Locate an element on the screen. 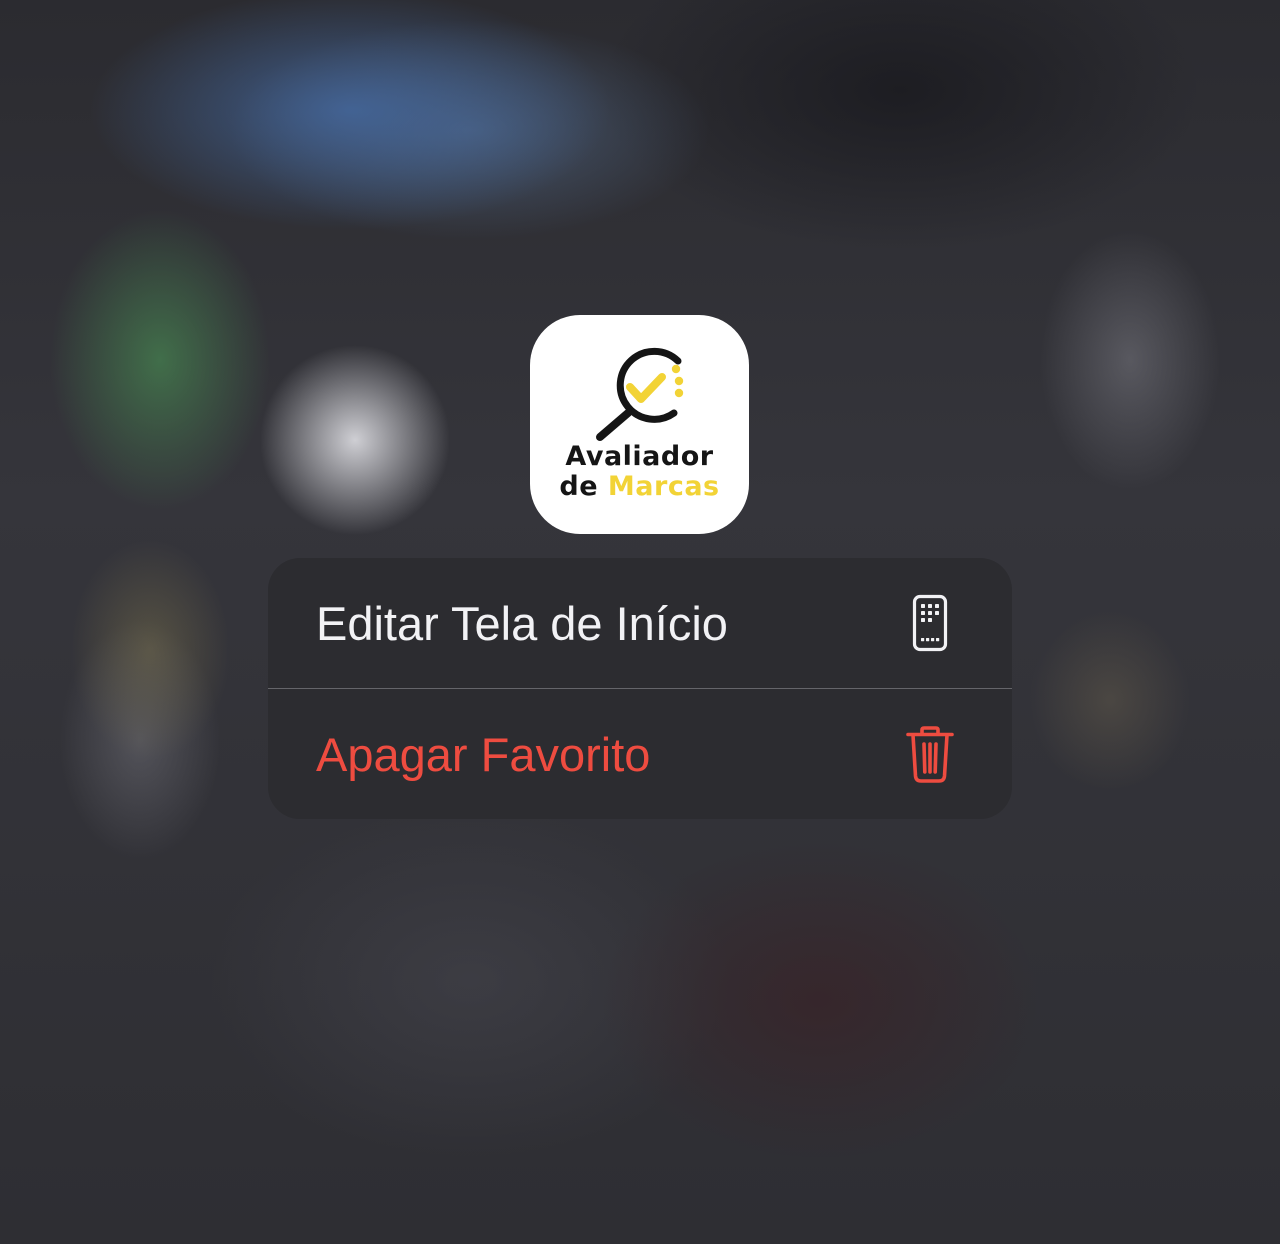 This screenshot has width=1280, height=1244. app-name-line-2: de Marcas is located at coordinates (639, 486).